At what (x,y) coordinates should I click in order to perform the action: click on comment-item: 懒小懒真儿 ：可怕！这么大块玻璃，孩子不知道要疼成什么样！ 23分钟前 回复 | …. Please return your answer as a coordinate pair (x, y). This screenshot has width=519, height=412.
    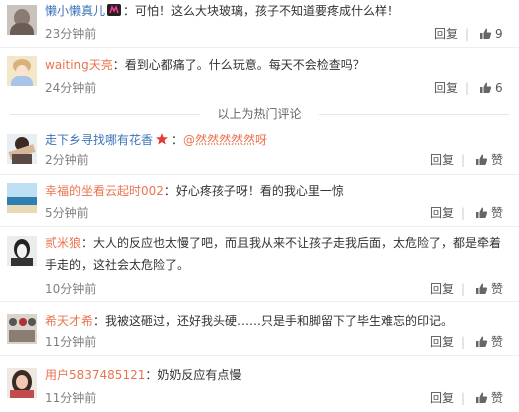
    Looking at the image, I should click on (259, 24).